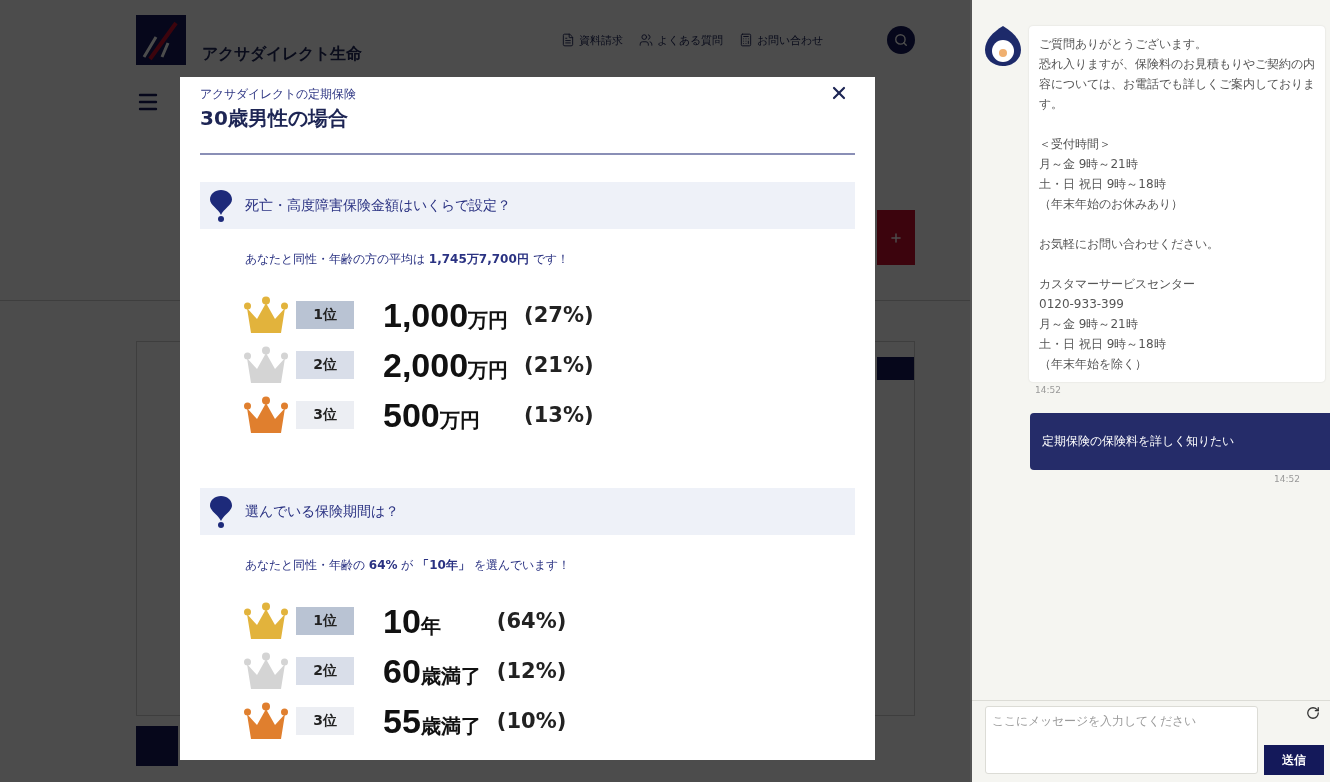 The height and width of the screenshot is (782, 1330). Describe the element at coordinates (407, 259) in the screenshot. I see `summary-text: あなたと同性・年齢の方の平均は 1,745万7,700円 です！` at that location.